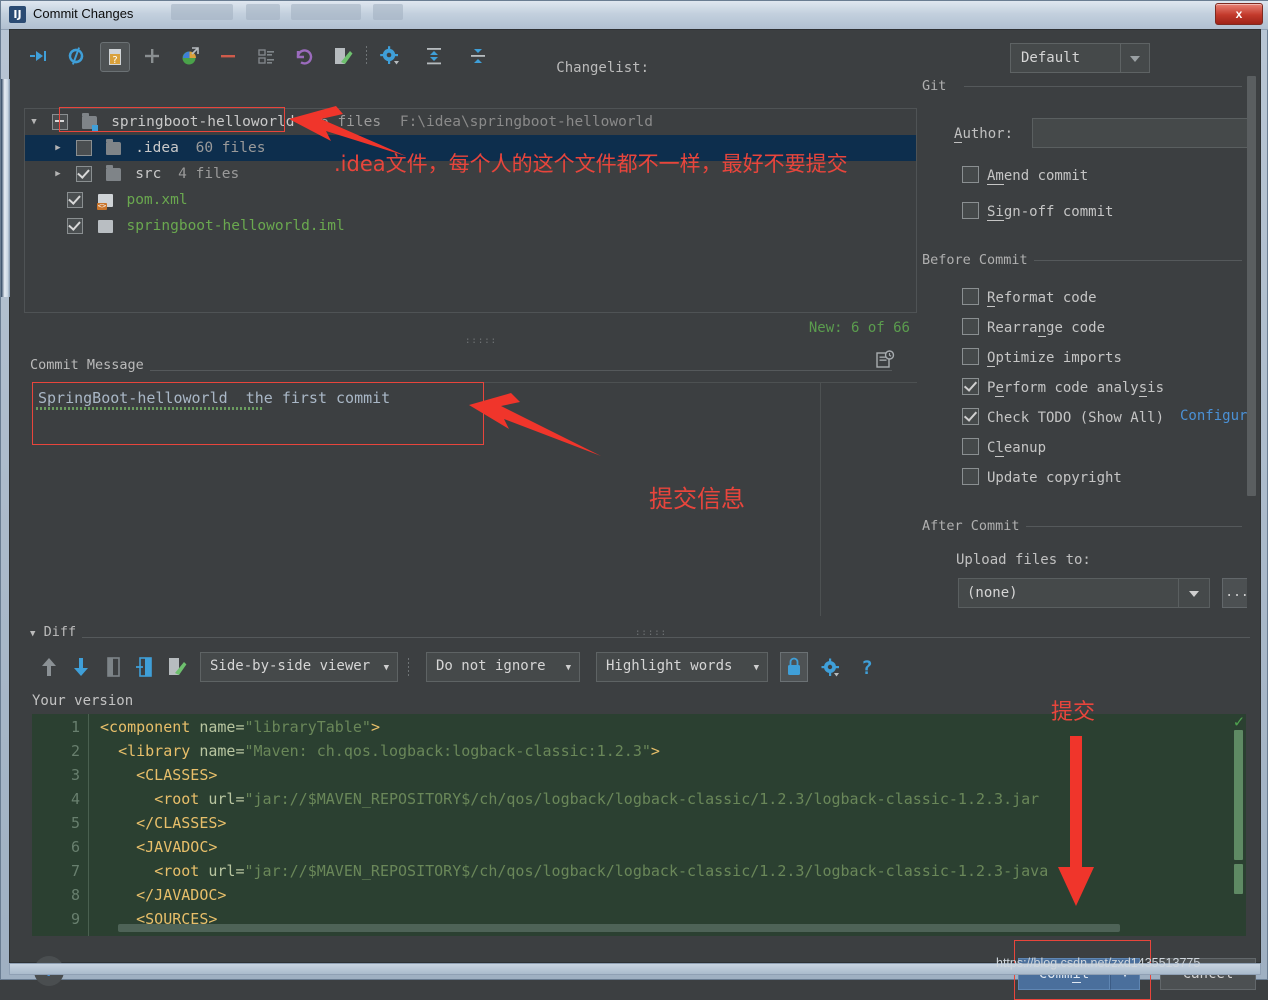  What do you see at coordinates (634, 15) in the screenshot?
I see `title-bar: IJ Commit Changes x` at bounding box center [634, 15].